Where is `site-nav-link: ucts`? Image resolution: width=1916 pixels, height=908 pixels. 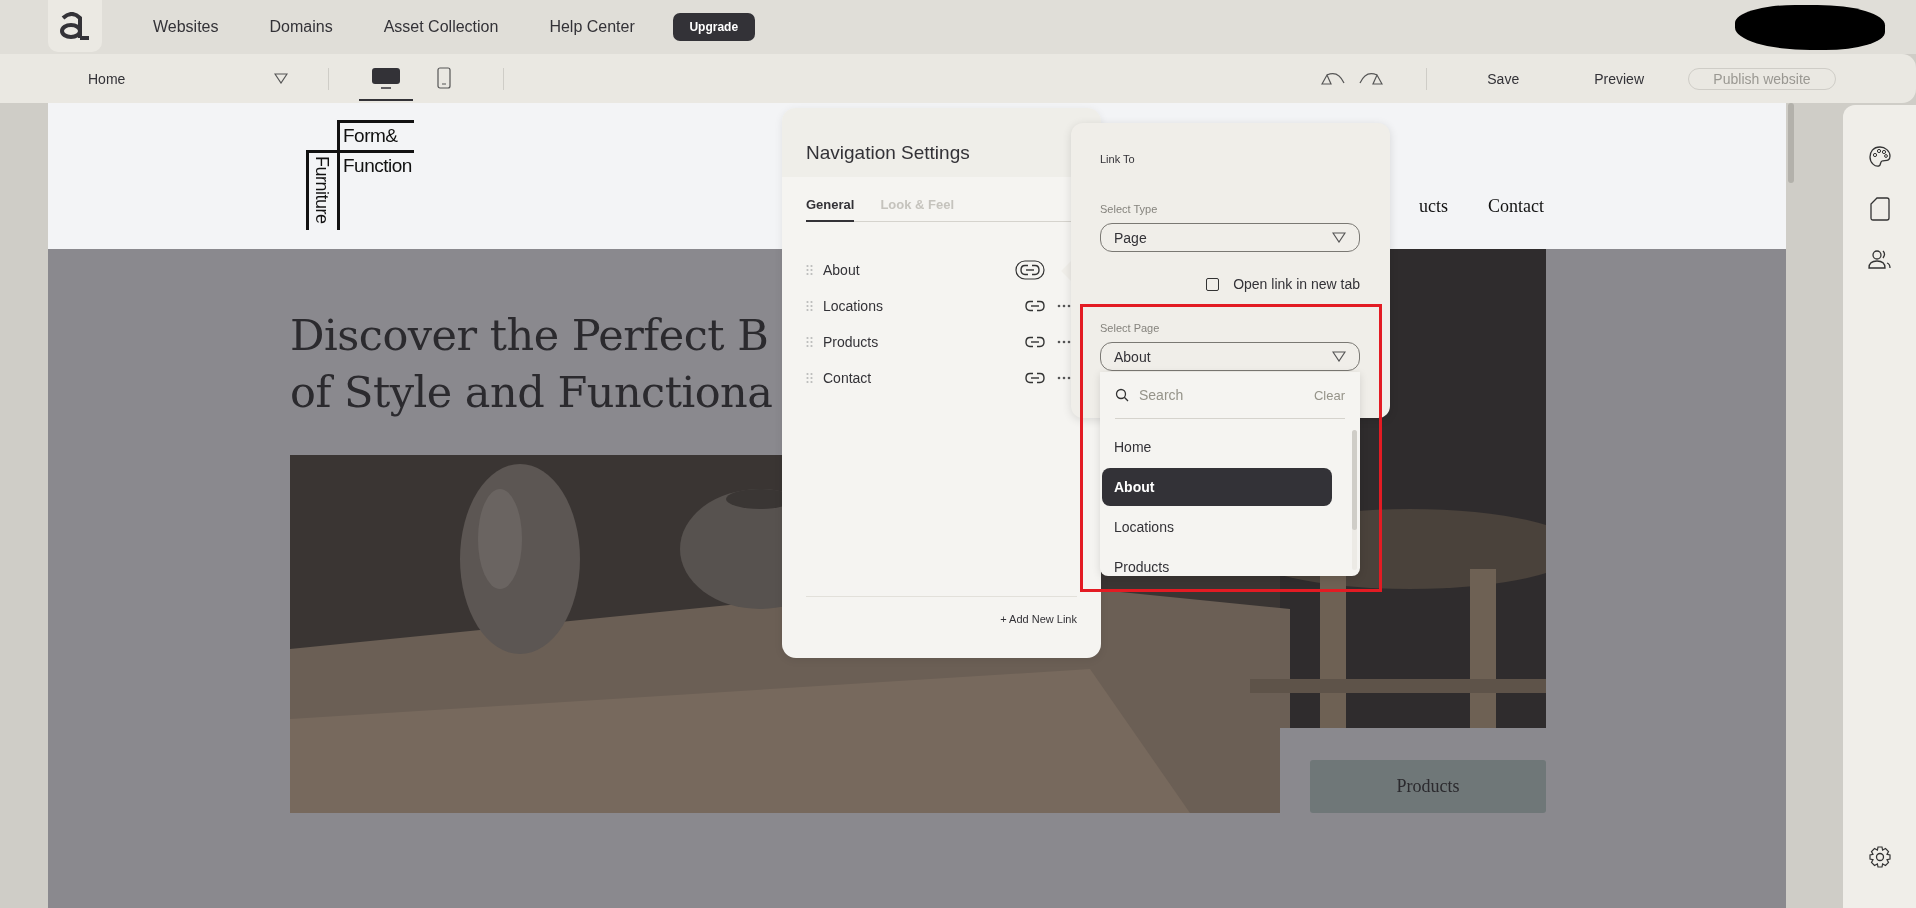
site-nav-link: ucts is located at coordinates (1433, 206).